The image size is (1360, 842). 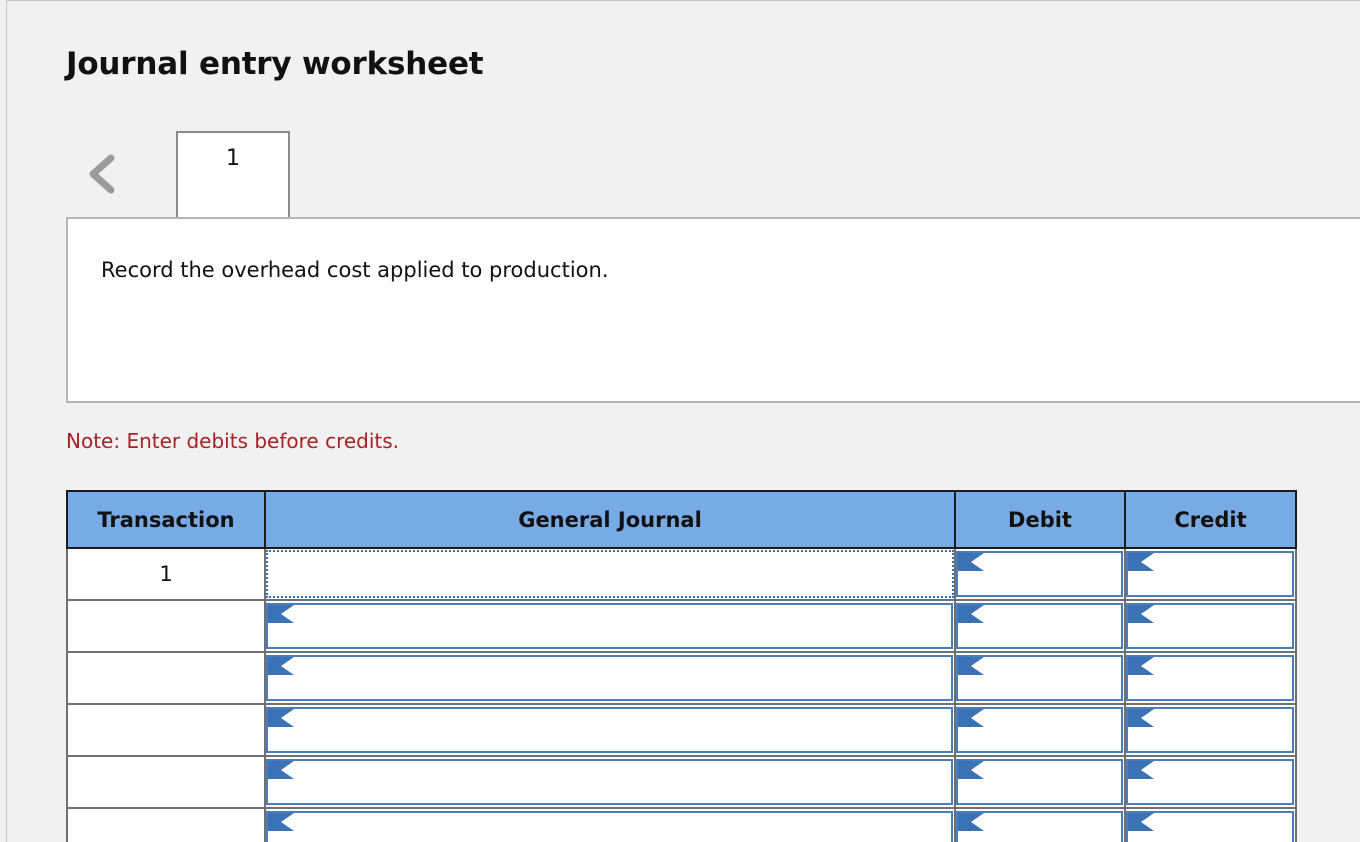 What do you see at coordinates (233, 441) in the screenshot?
I see `debits-before-credits-note: Note: Enter debits before credits.` at bounding box center [233, 441].